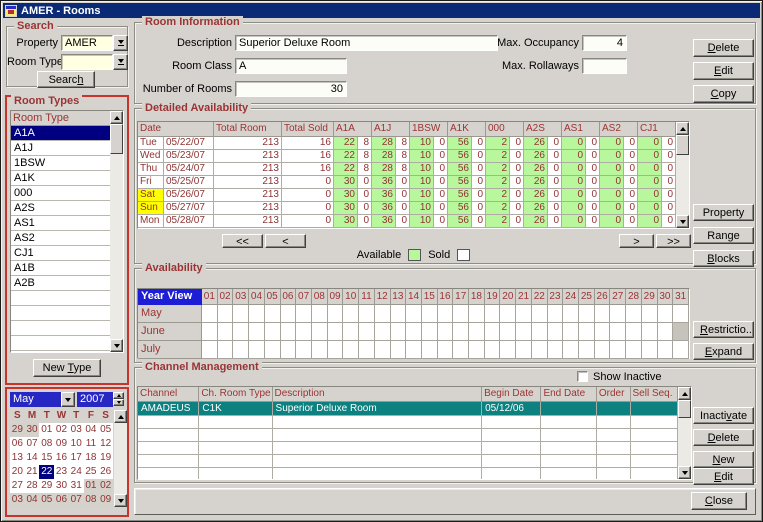 The height and width of the screenshot is (522, 763). Describe the element at coordinates (105, 472) in the screenshot. I see `calendar-day: 26` at that location.